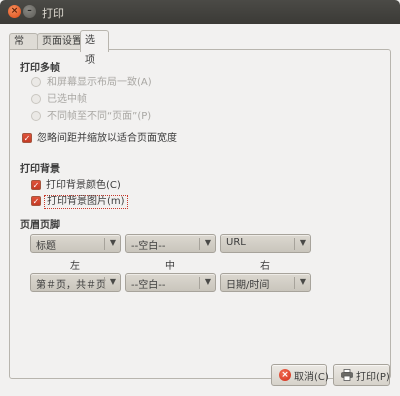  What do you see at coordinates (311, 377) in the screenshot?
I see `cancel-label: 取消(C)` at bounding box center [311, 377].